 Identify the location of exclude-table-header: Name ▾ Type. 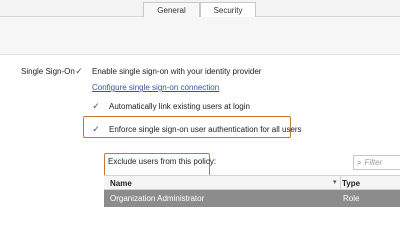
(252, 182).